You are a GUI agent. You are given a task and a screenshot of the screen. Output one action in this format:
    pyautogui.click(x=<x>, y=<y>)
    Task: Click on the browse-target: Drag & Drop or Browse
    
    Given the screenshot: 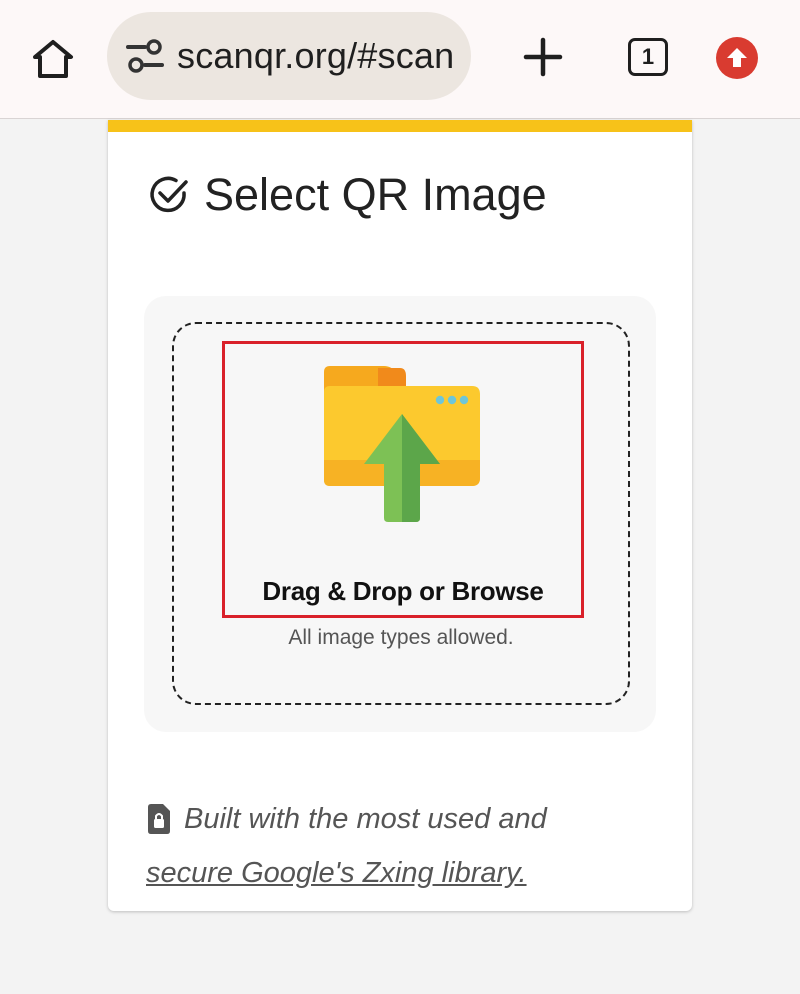 What is the action you would take?
    pyautogui.click(x=403, y=479)
    